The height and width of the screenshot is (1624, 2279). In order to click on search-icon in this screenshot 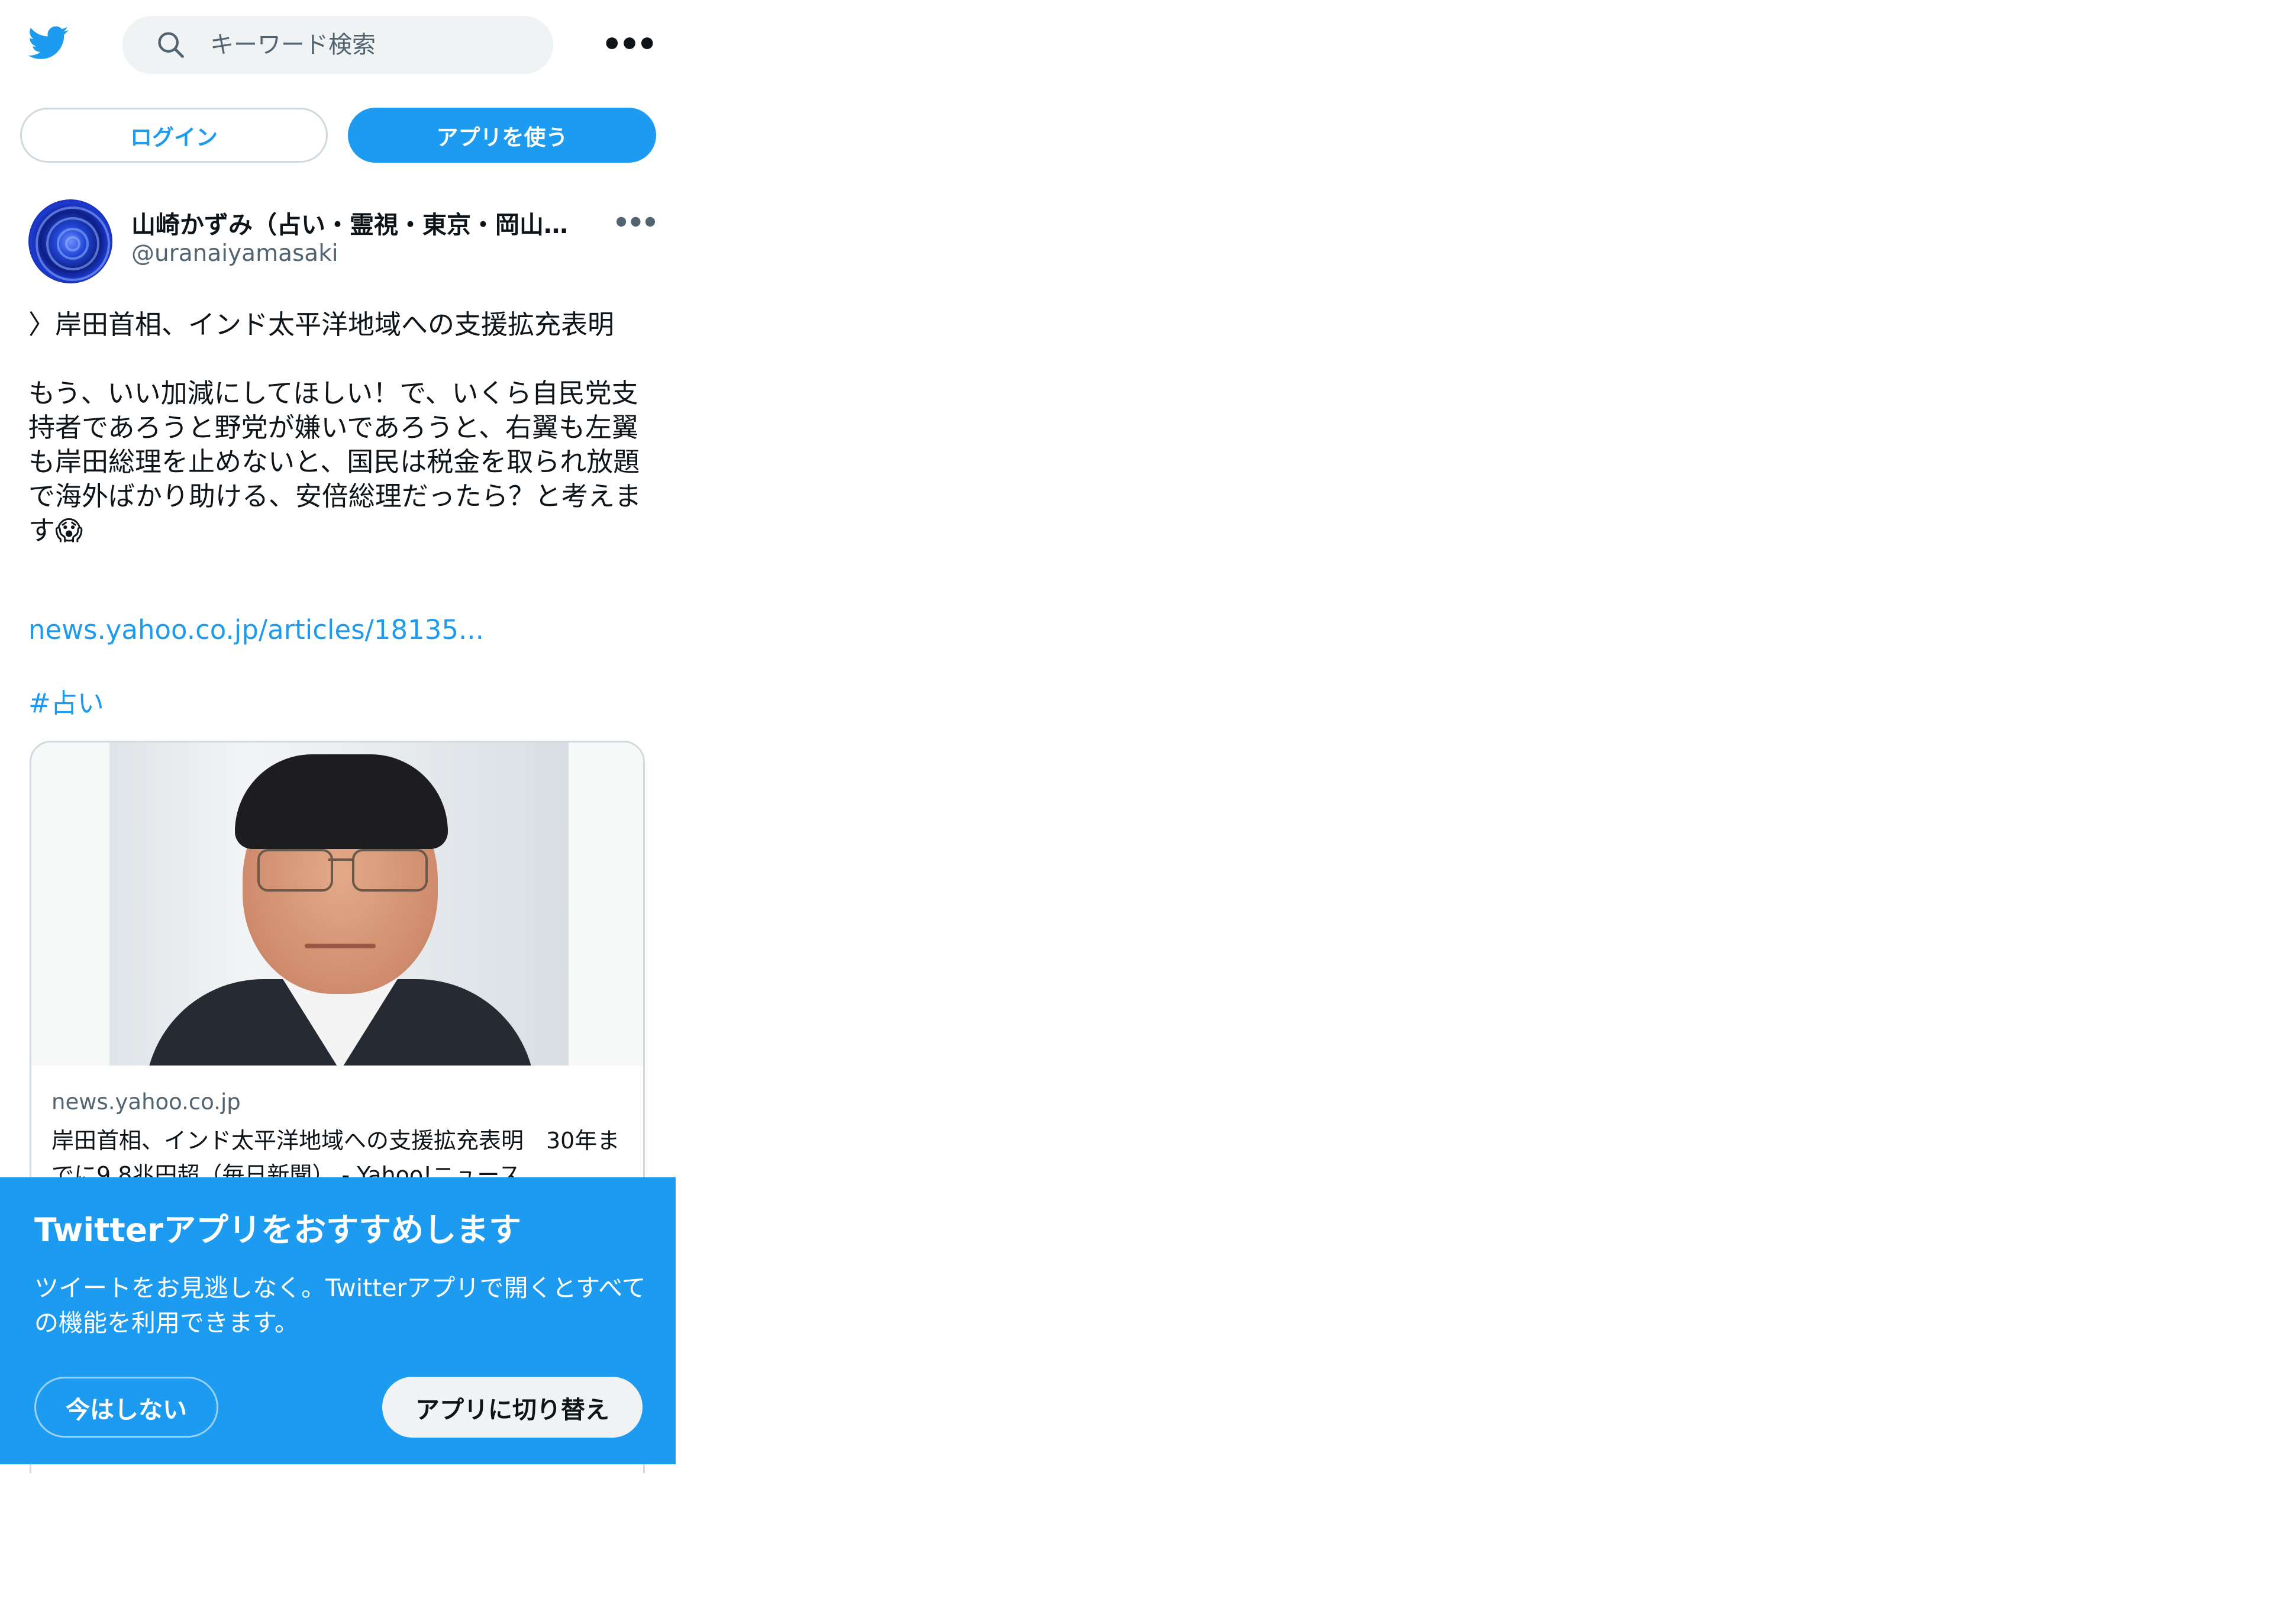, I will do `click(171, 45)`.